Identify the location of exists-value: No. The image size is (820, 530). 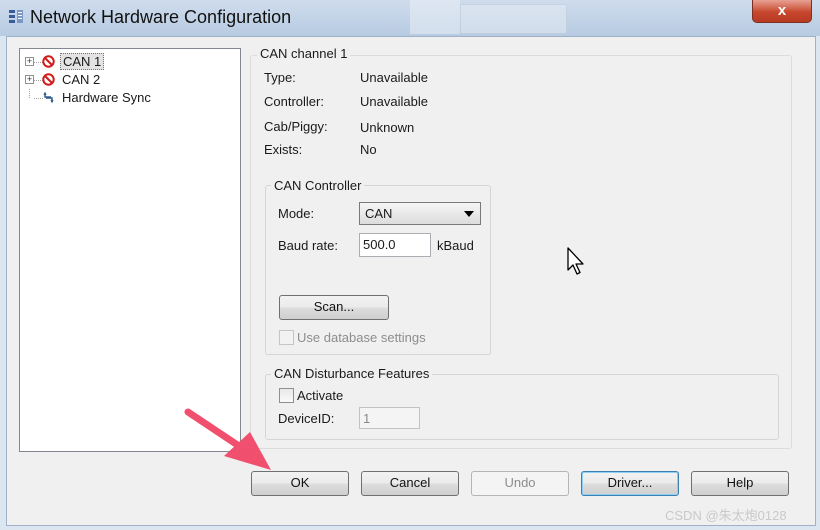
(368, 149).